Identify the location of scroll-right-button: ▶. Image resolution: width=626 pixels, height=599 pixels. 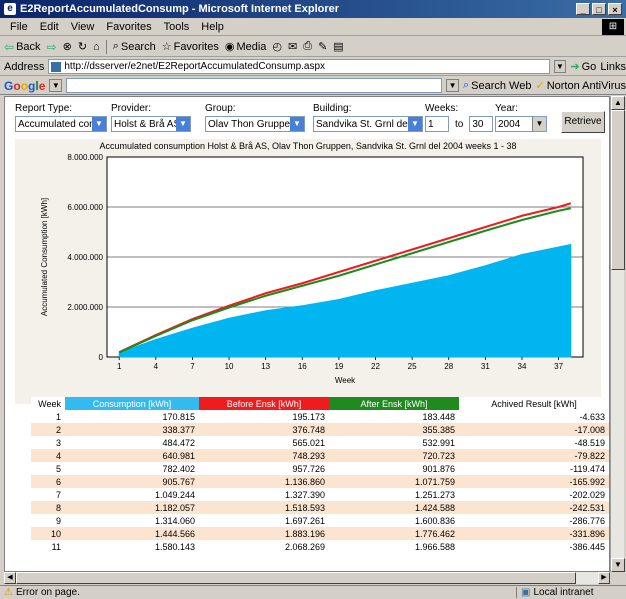
(604, 578).